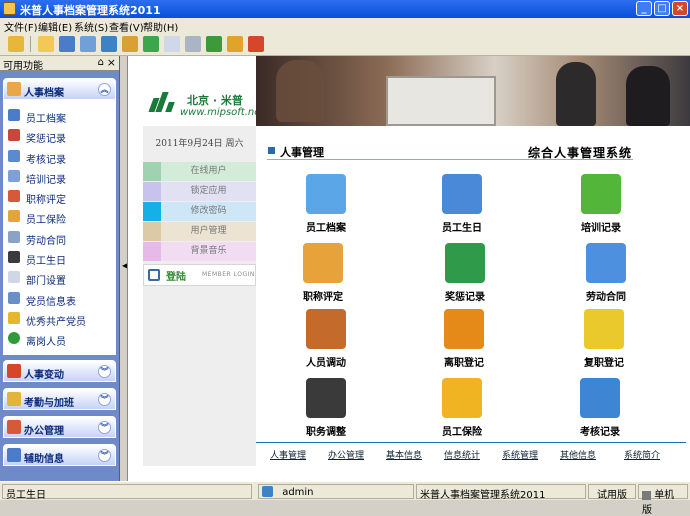  I want to click on sidebar-item-label: 党员信息表, so click(51, 302).